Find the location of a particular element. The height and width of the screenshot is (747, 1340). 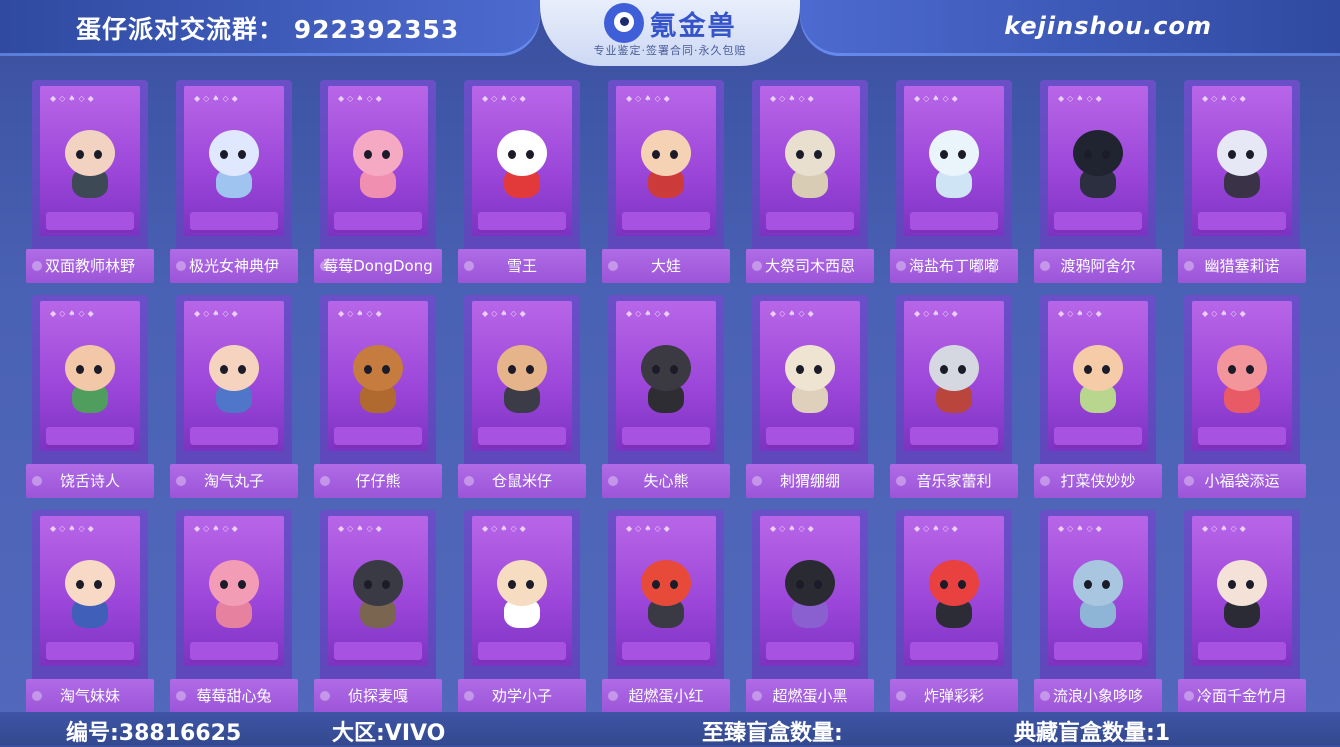

skin-name: 侦探麦嘎 is located at coordinates (377, 696).